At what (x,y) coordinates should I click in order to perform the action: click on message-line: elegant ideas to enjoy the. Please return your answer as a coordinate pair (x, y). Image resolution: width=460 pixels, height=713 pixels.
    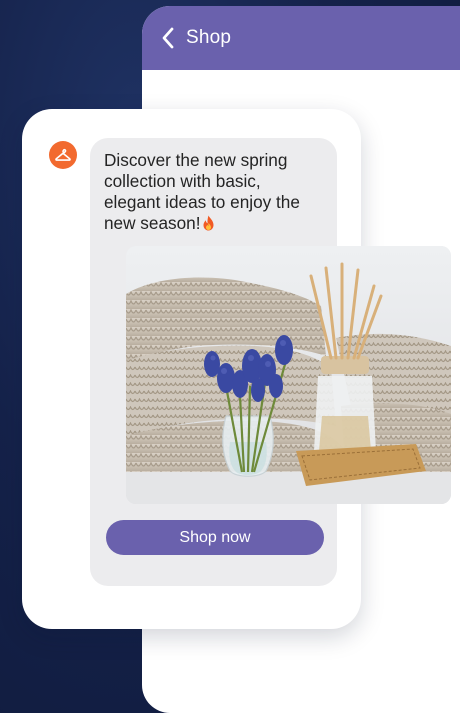
    Looking at the image, I should click on (202, 202).